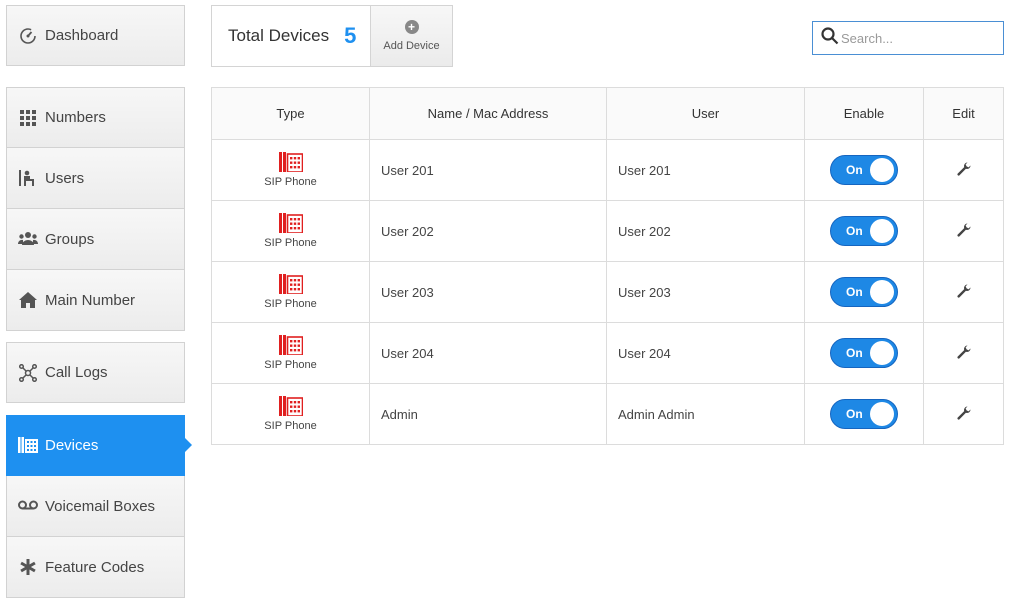 This screenshot has width=1010, height=605. I want to click on sidebar-item-label: Users, so click(65, 178).